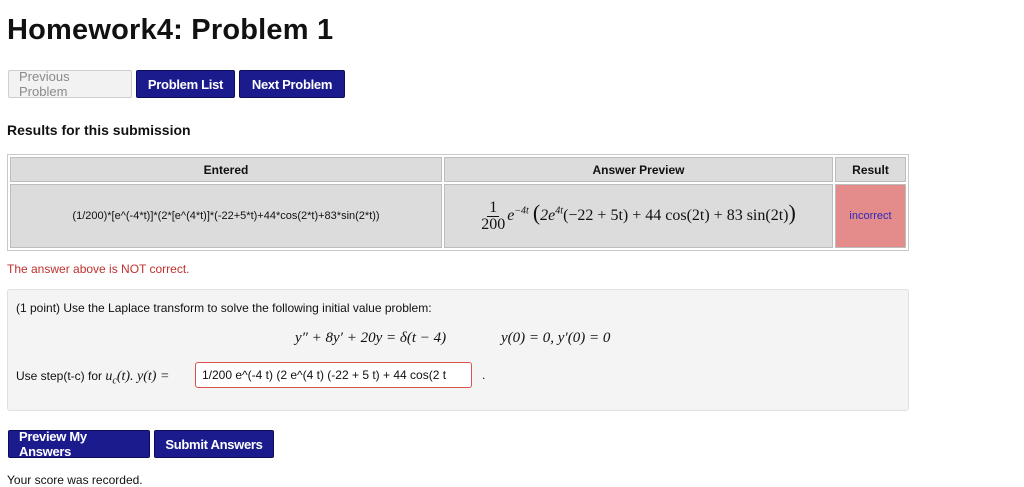 The image size is (1024, 487). I want to click on problem-list-button: Problem List, so click(185, 84).